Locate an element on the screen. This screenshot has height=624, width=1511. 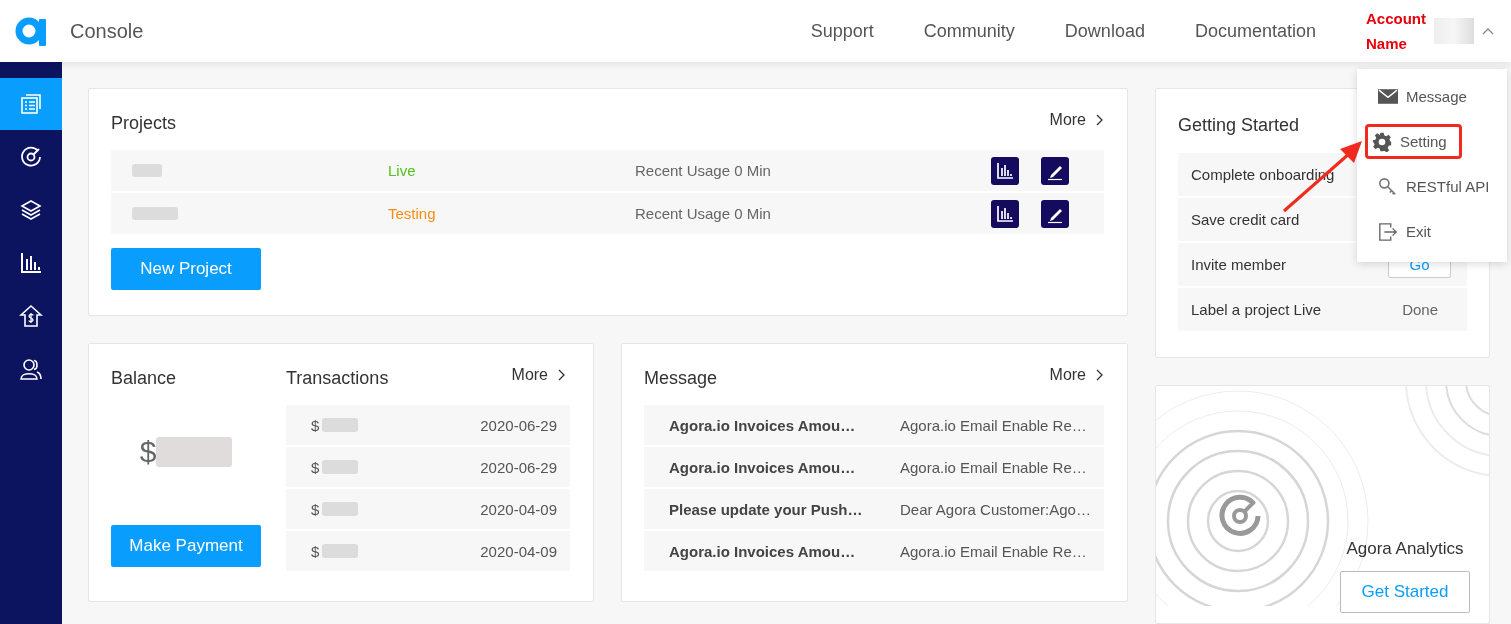
card-title: Transactions is located at coordinates (337, 378).